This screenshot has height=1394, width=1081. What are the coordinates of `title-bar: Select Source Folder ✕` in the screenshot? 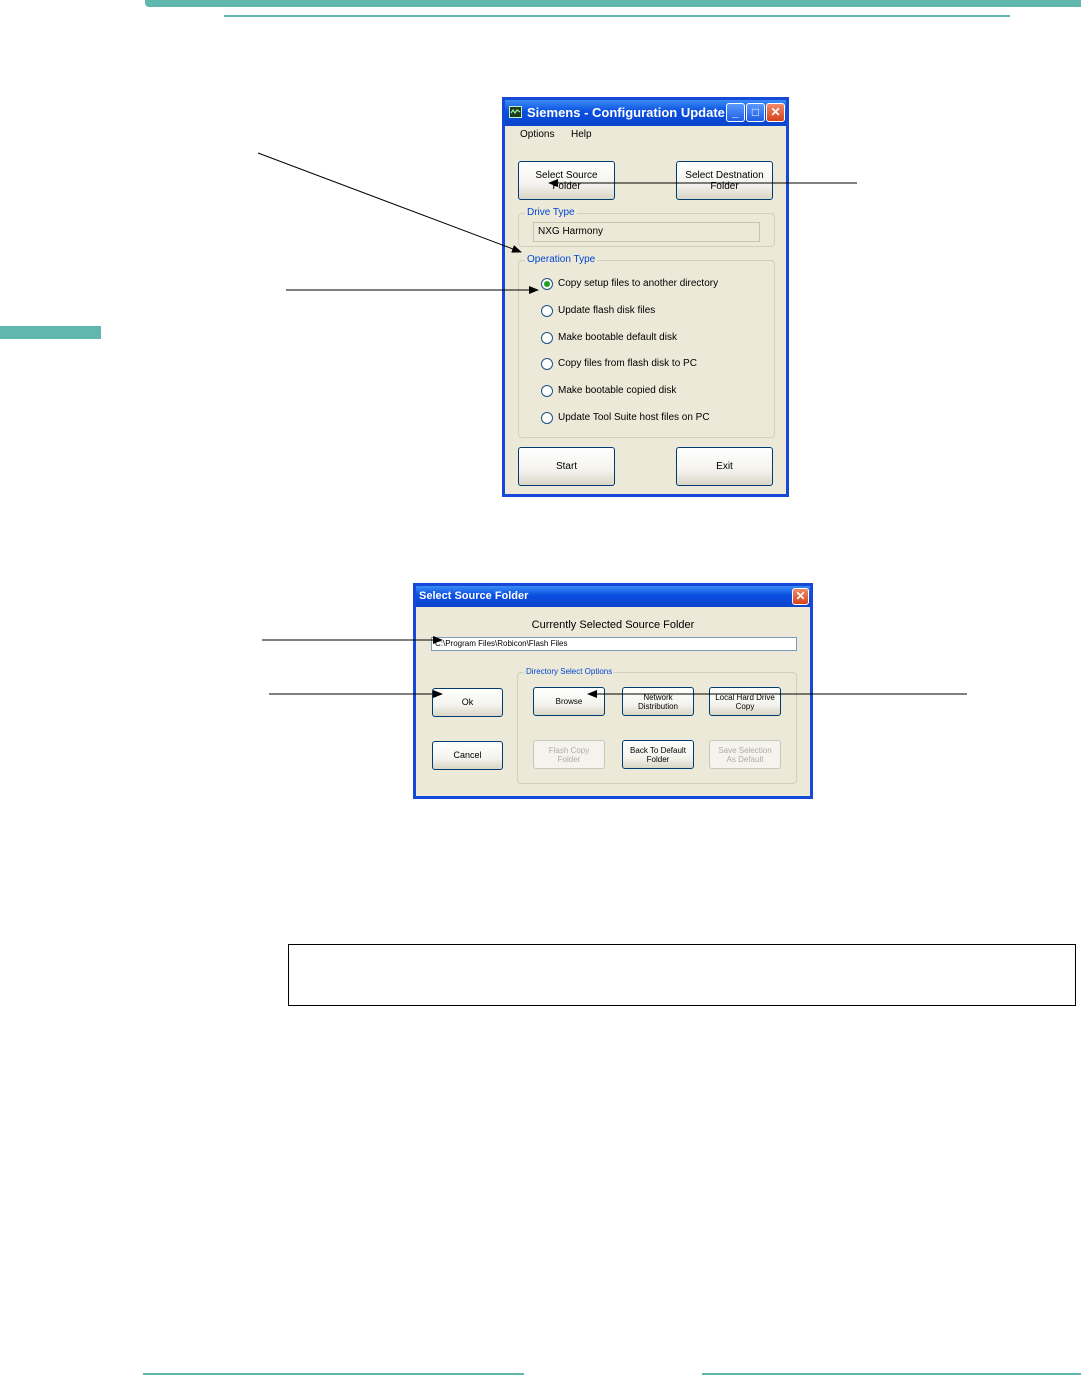 It's located at (613, 596).